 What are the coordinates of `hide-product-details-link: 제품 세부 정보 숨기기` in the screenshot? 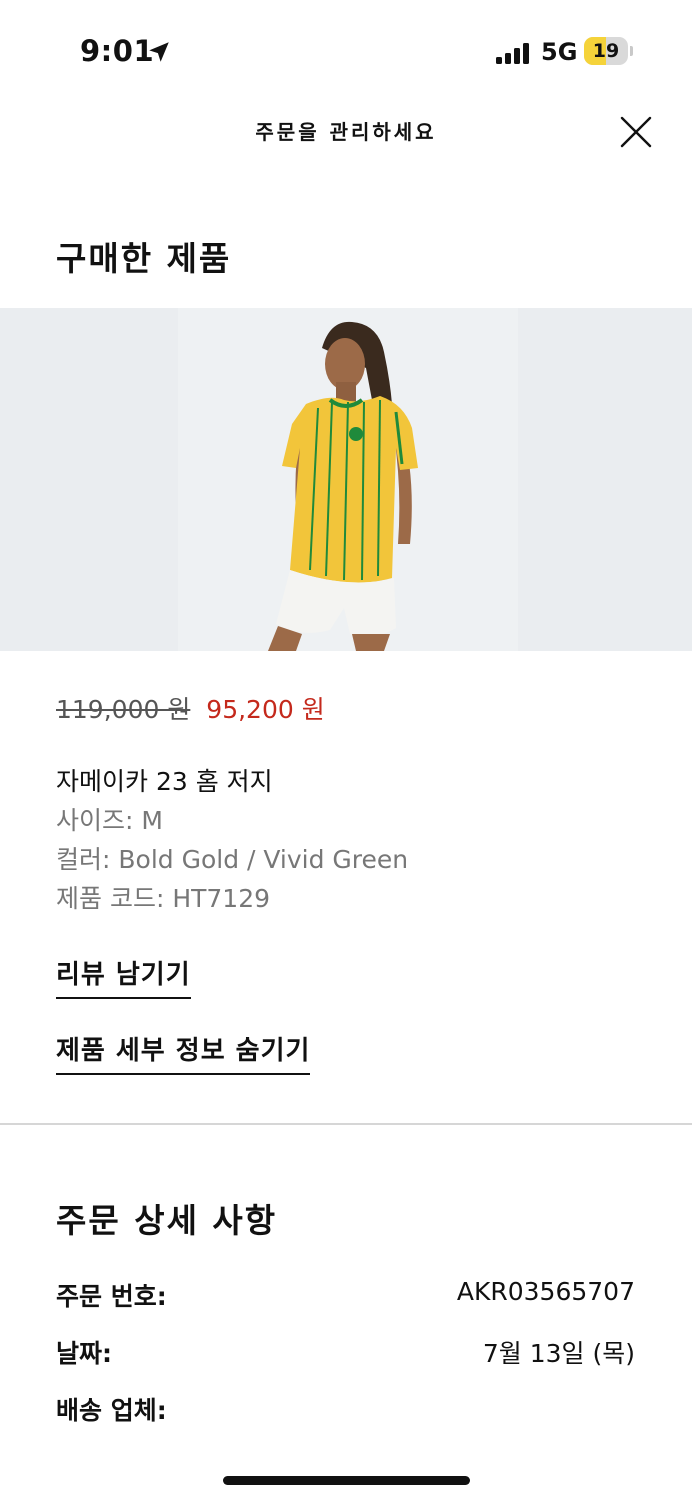 It's located at (183, 1052).